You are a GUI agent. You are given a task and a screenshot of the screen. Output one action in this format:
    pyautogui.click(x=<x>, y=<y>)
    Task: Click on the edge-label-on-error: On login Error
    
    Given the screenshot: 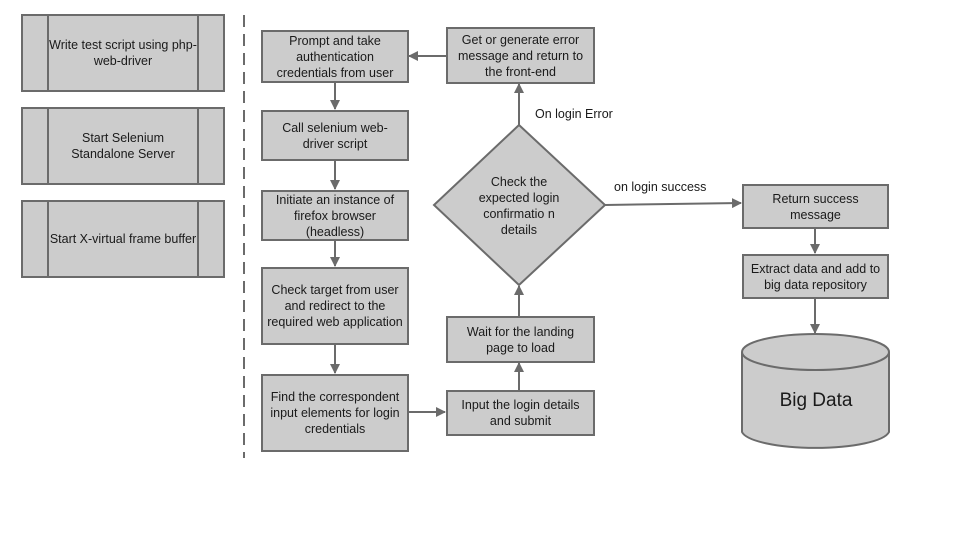 What is the action you would take?
    pyautogui.click(x=574, y=114)
    